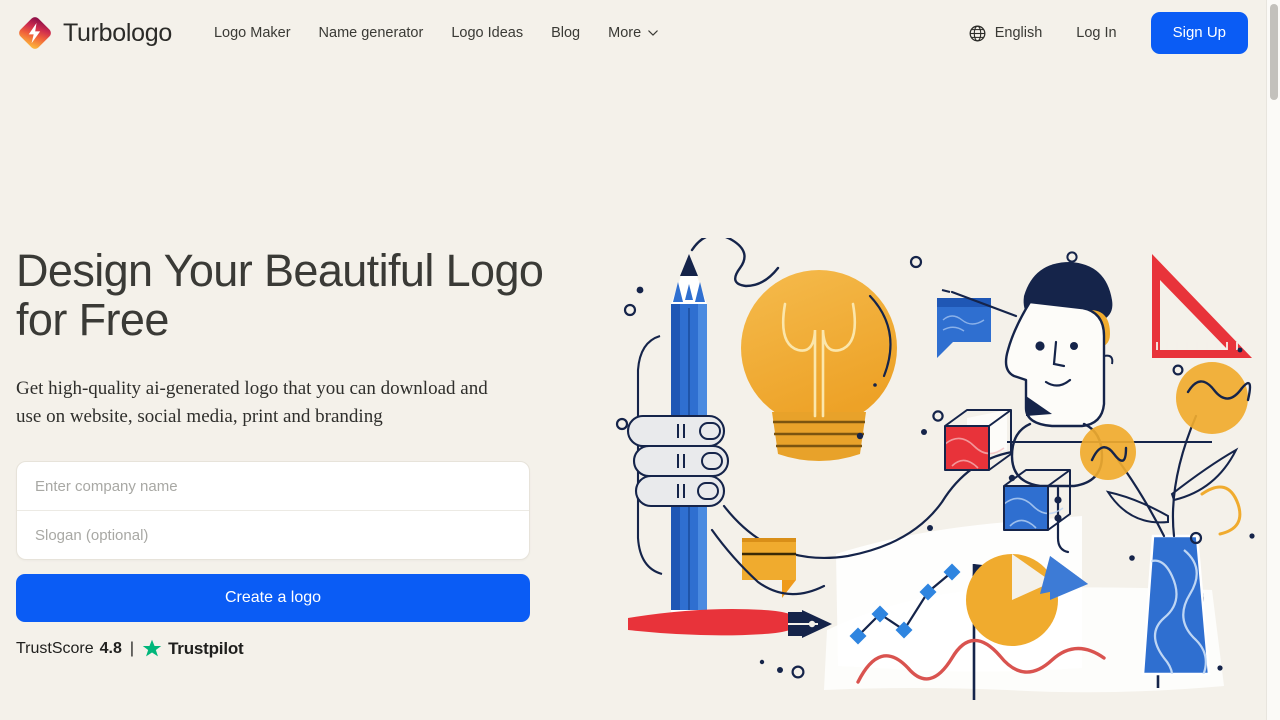  I want to click on nav-label: Logo Ideas, so click(487, 33).